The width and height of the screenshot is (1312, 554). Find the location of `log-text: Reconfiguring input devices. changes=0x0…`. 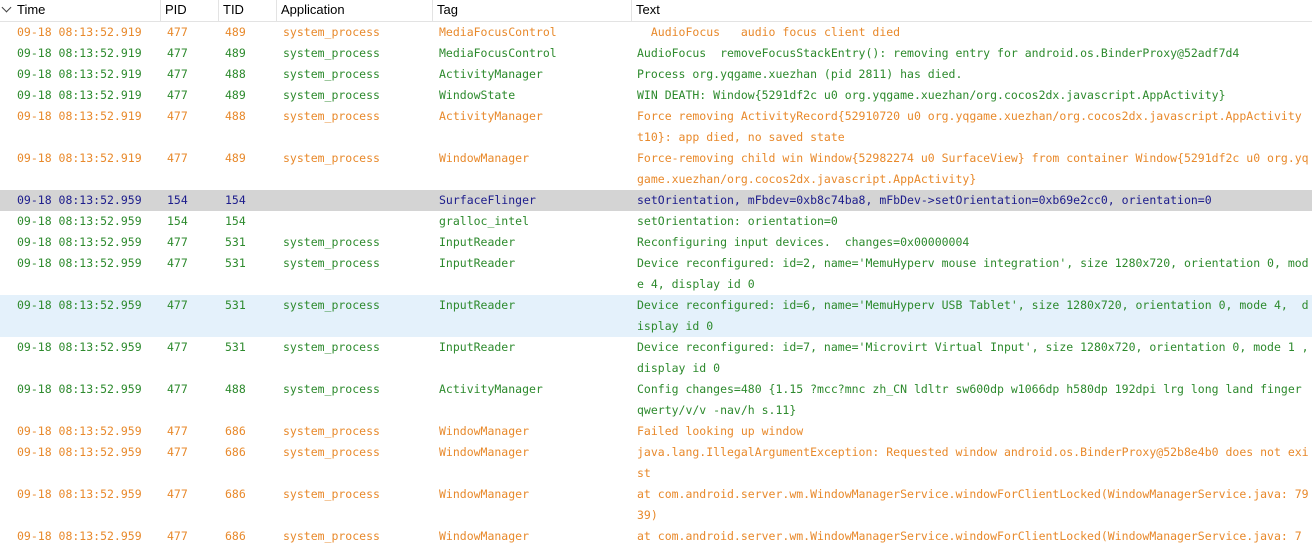

log-text: Reconfiguring input devices. changes=0x0… is located at coordinates (803, 242).